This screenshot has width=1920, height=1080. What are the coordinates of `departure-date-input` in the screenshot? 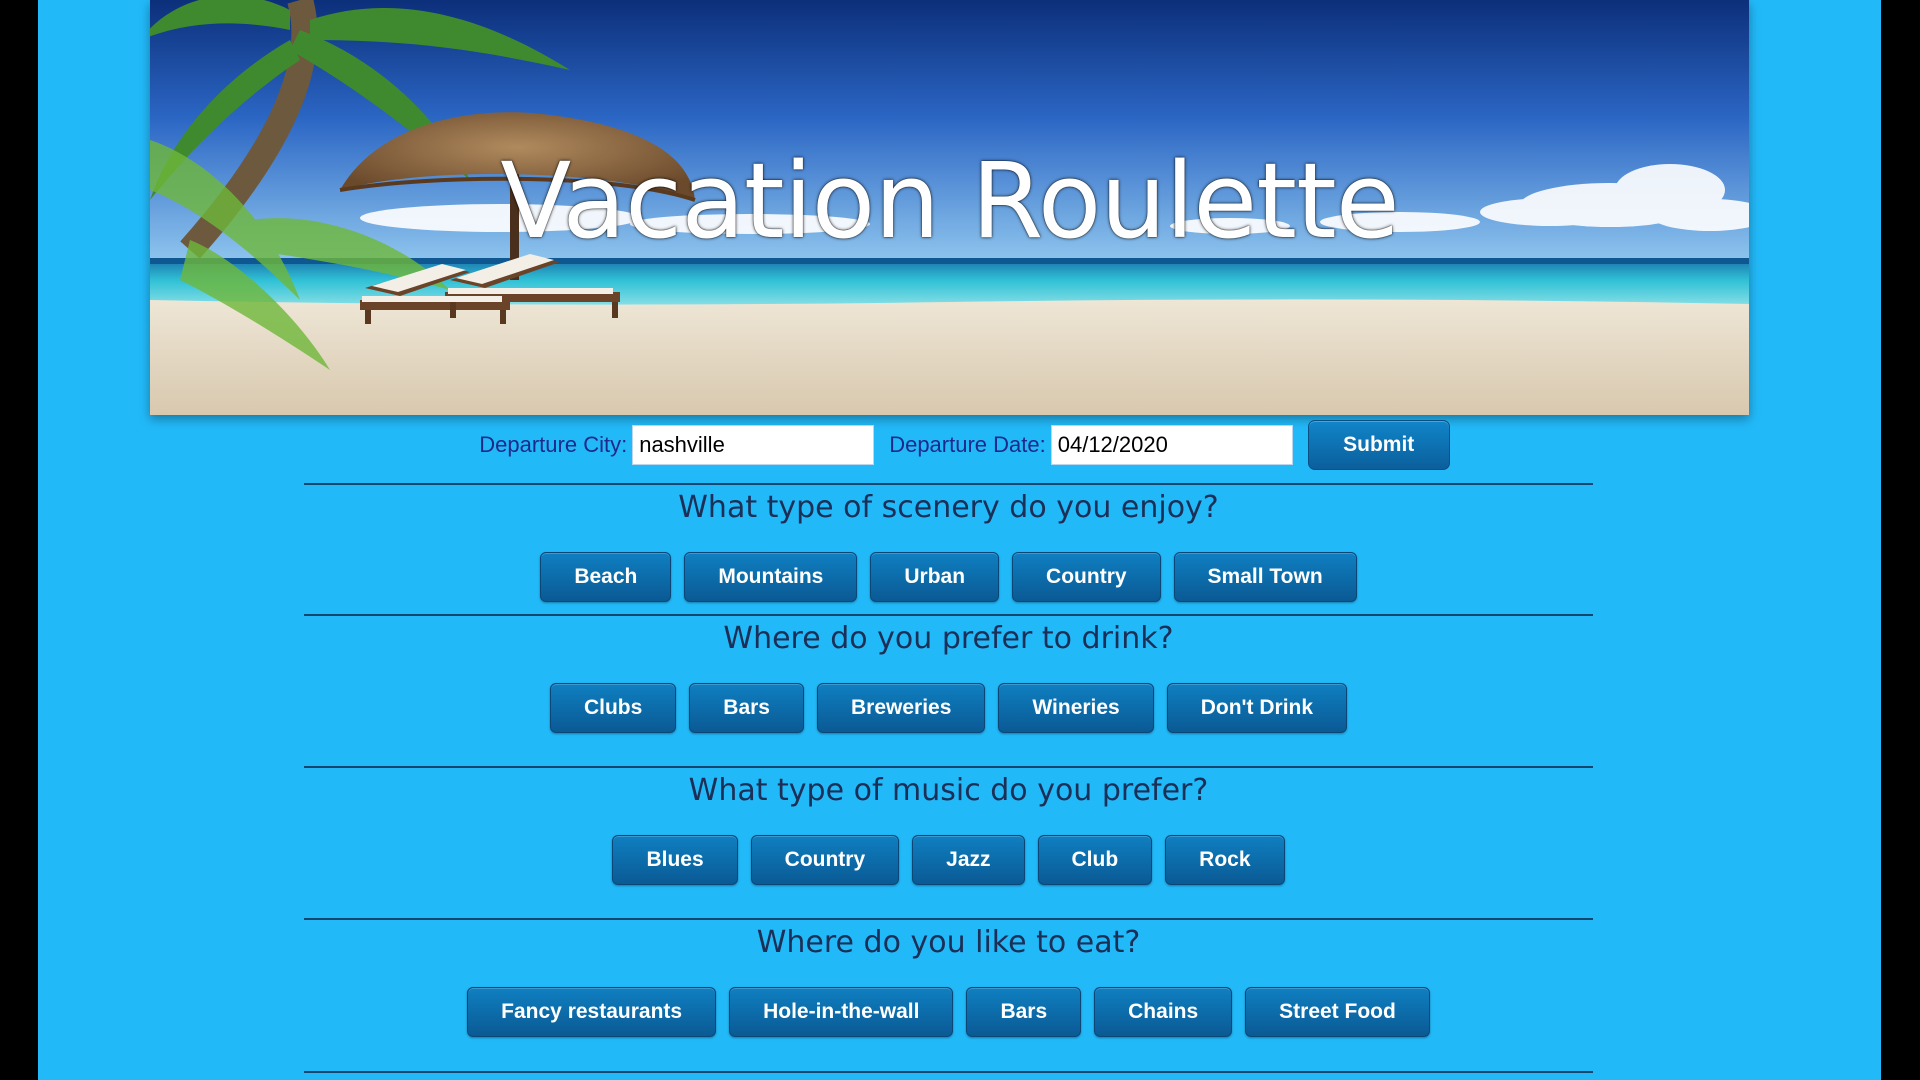 It's located at (1171, 445).